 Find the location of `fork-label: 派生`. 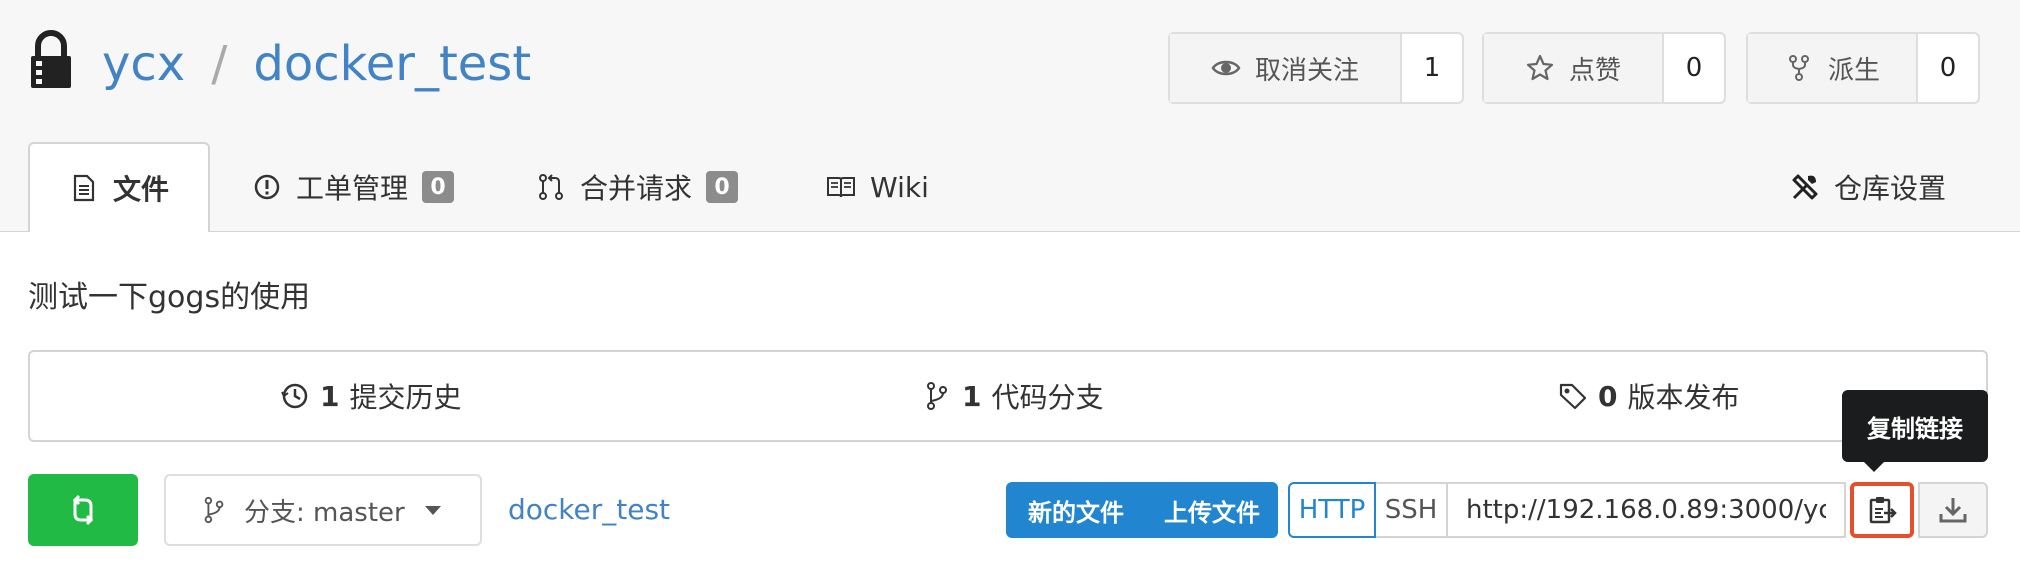

fork-label: 派生 is located at coordinates (1853, 70).